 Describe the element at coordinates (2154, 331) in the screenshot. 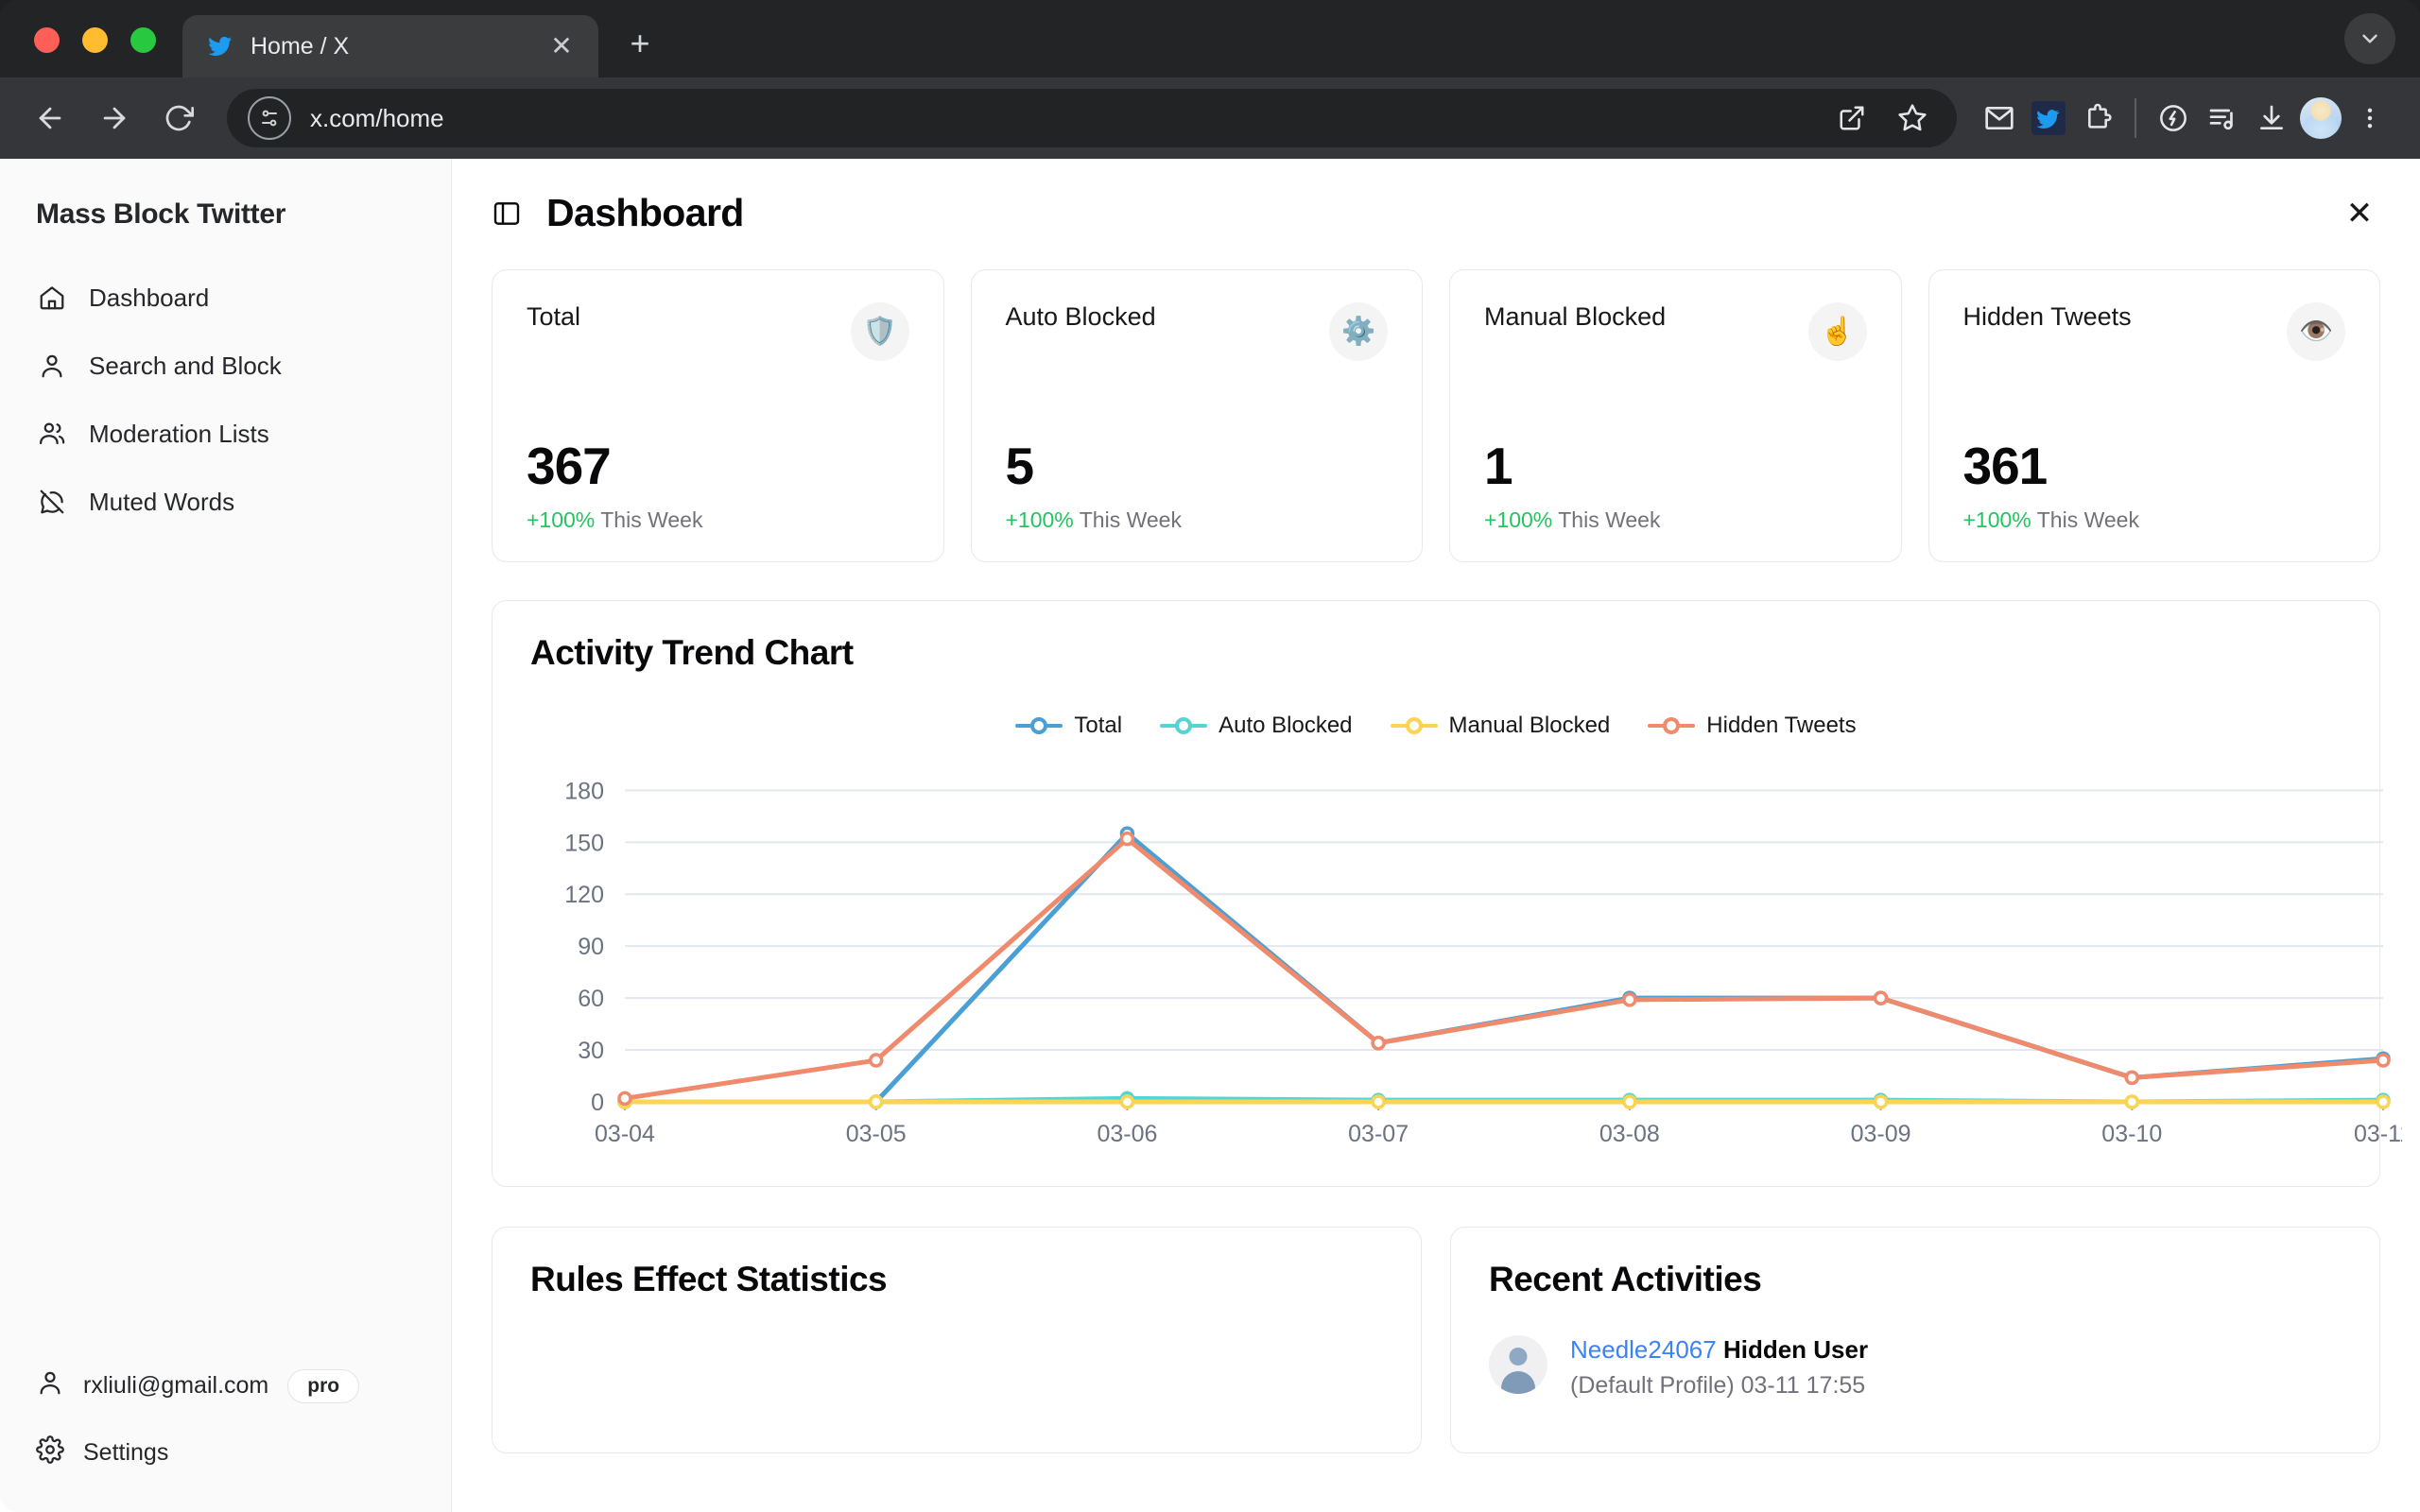

I see `stat-card-header: Hidden Tweets 👁️` at that location.